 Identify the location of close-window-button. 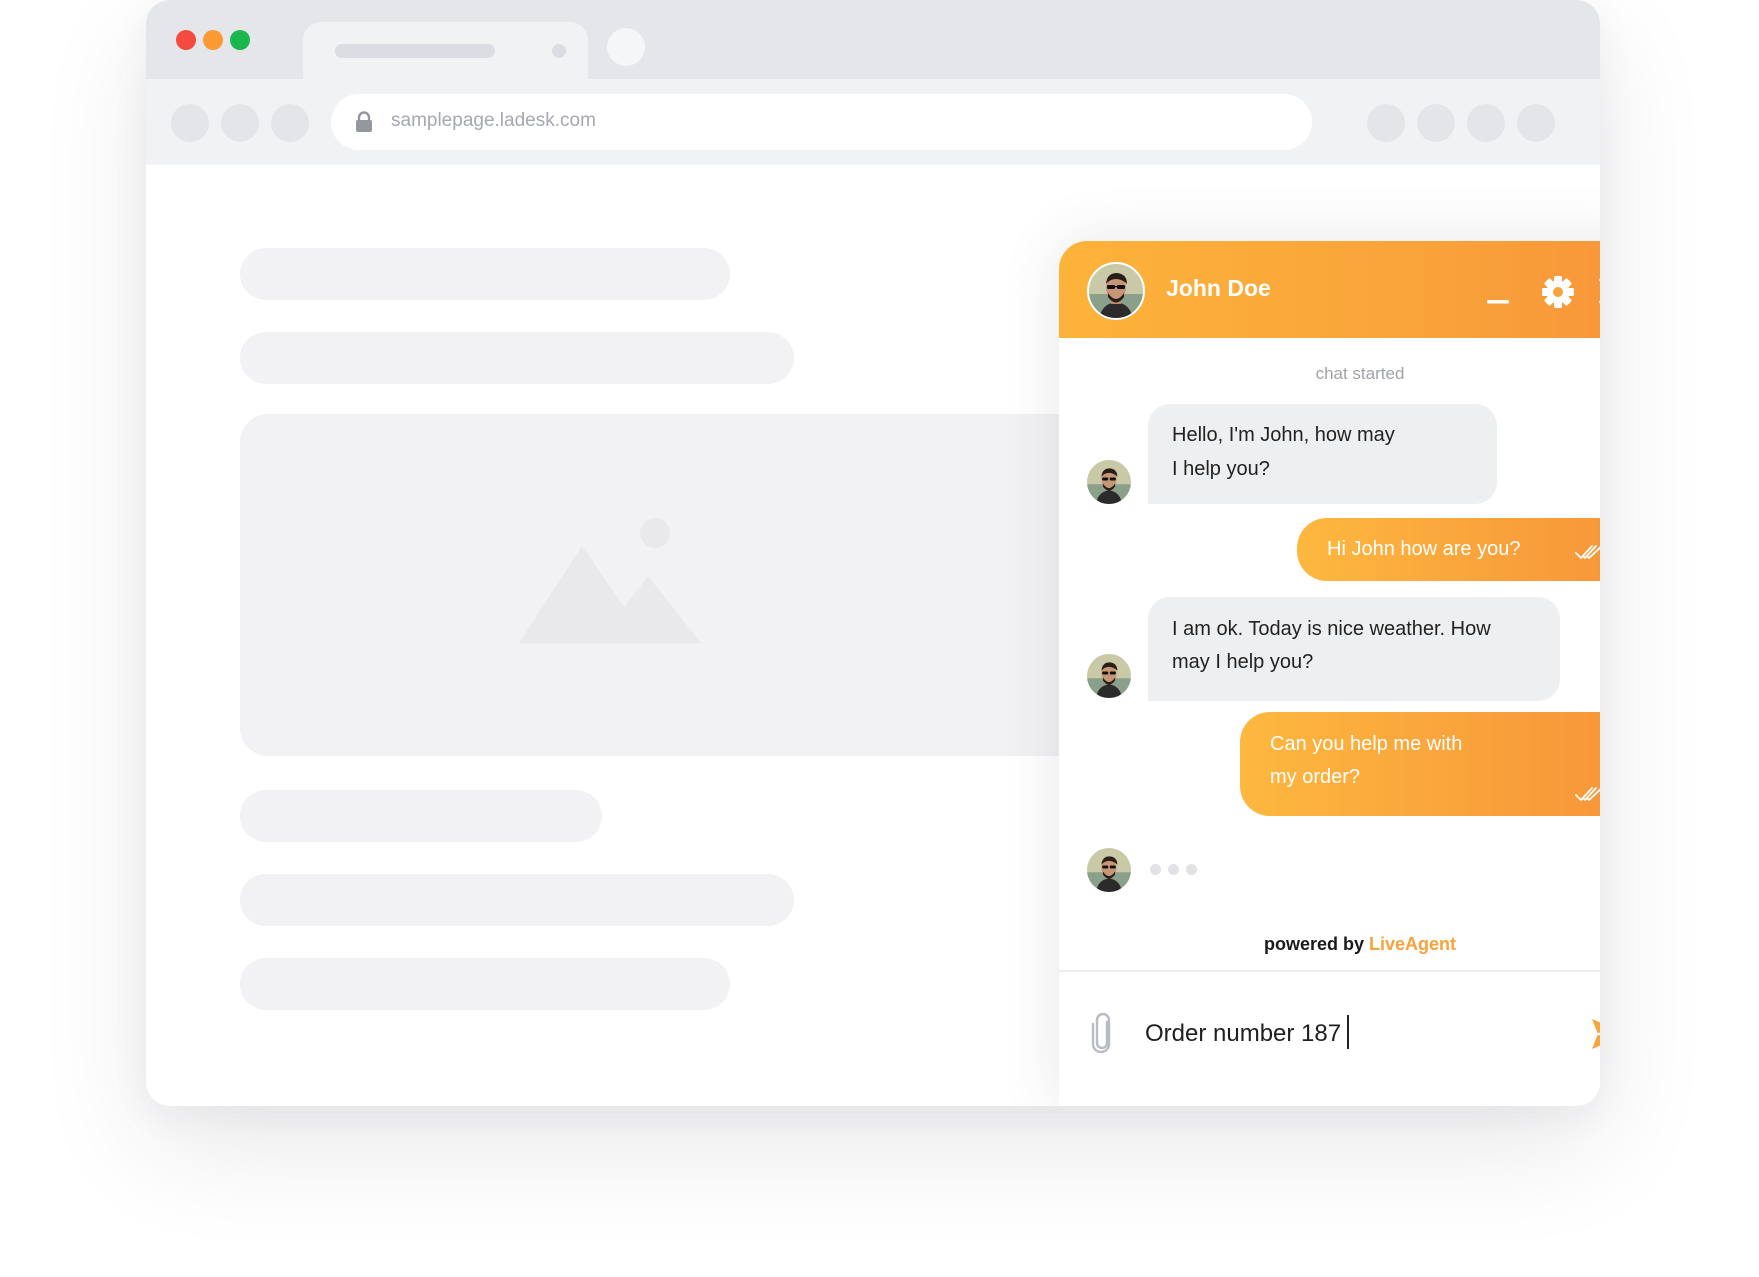
(186, 40).